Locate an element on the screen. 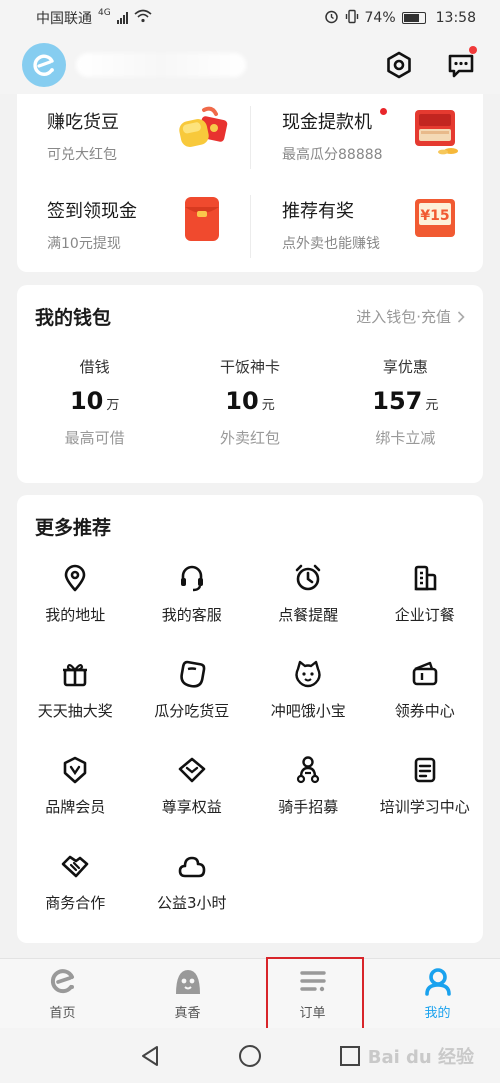 The width and height of the screenshot is (500, 1083). service-brand-member: 品牌会员 is located at coordinates (75, 786).